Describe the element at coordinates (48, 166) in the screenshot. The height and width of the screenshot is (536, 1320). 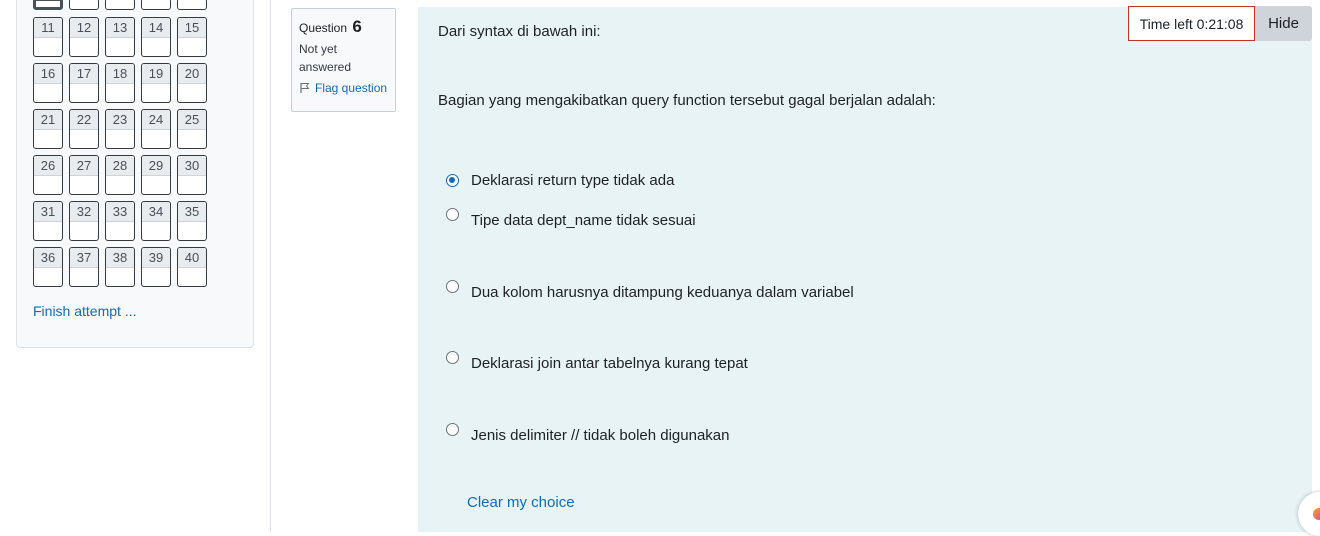
I see `question-nav-number: 26` at that location.